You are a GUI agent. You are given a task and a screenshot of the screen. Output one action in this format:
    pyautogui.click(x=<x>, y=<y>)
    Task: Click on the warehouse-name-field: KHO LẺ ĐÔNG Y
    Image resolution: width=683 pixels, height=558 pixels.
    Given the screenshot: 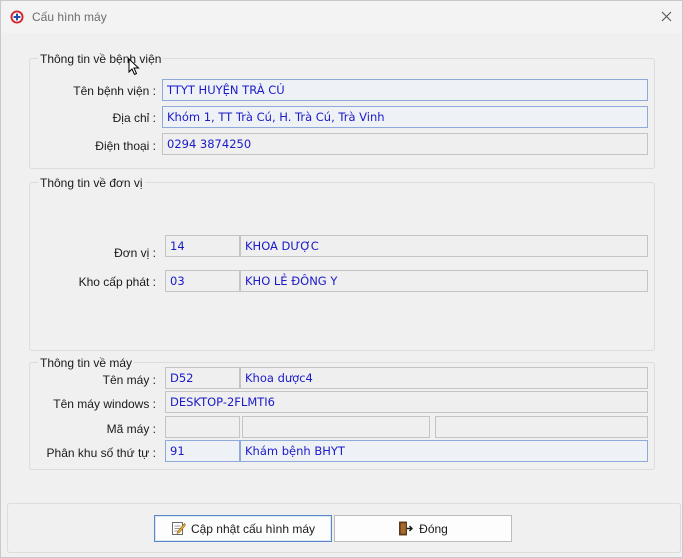 What is the action you would take?
    pyautogui.click(x=444, y=281)
    